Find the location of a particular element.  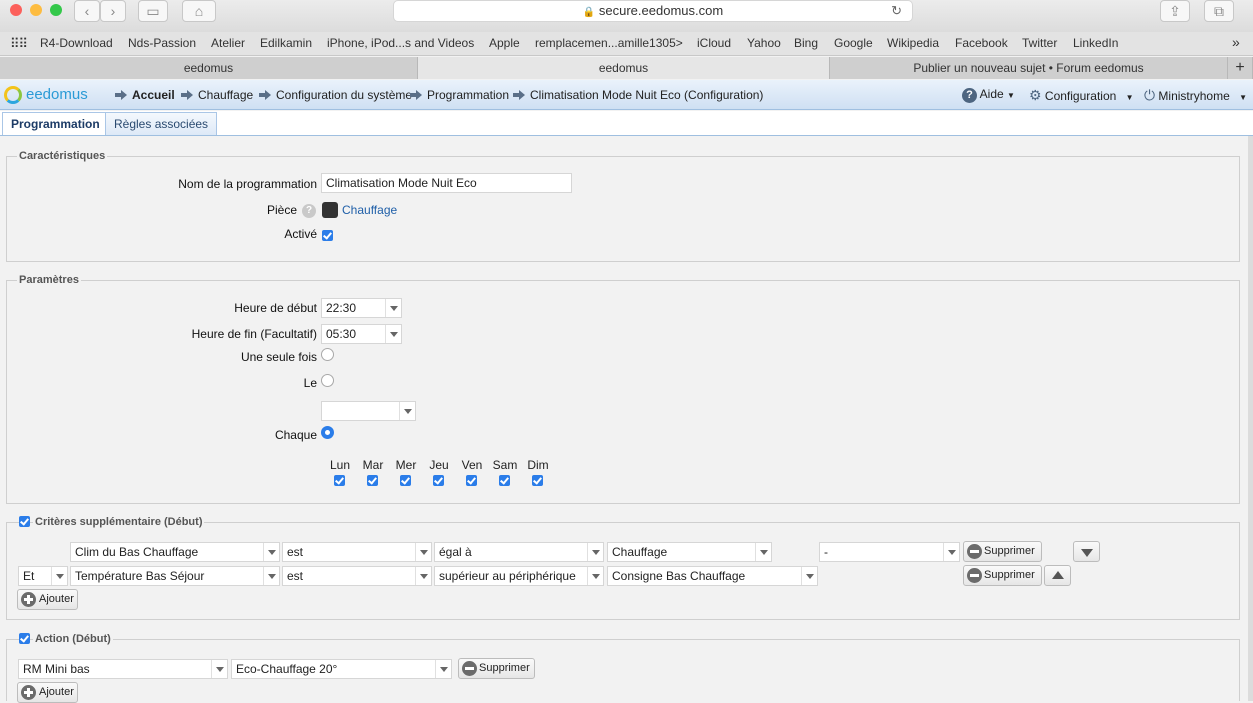

tabs-overview-icon: ⧉ is located at coordinates (1219, 11).